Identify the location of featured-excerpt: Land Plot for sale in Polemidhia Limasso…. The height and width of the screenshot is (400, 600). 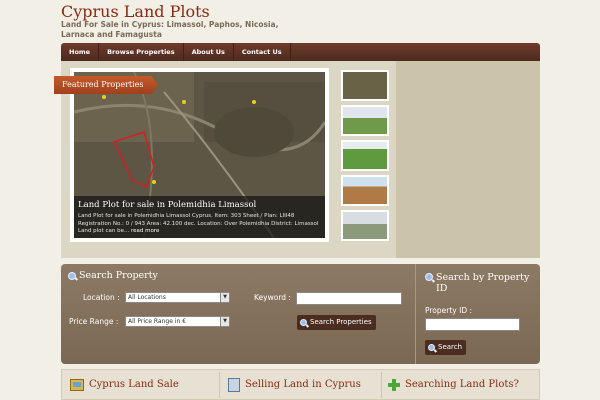
(198, 223).